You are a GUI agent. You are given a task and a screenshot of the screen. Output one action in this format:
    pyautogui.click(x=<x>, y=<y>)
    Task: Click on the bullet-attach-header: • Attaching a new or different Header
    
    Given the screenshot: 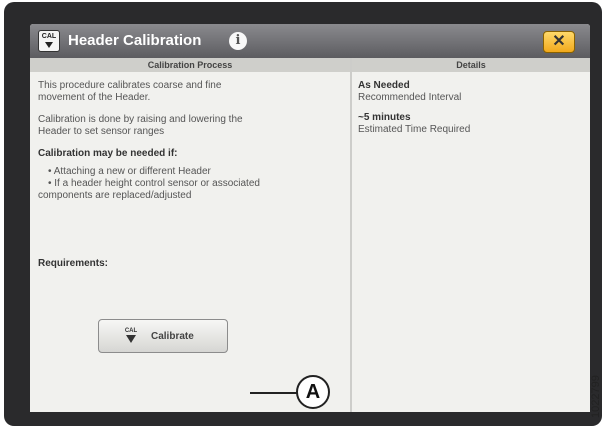 What is the action you would take?
    pyautogui.click(x=129, y=171)
    